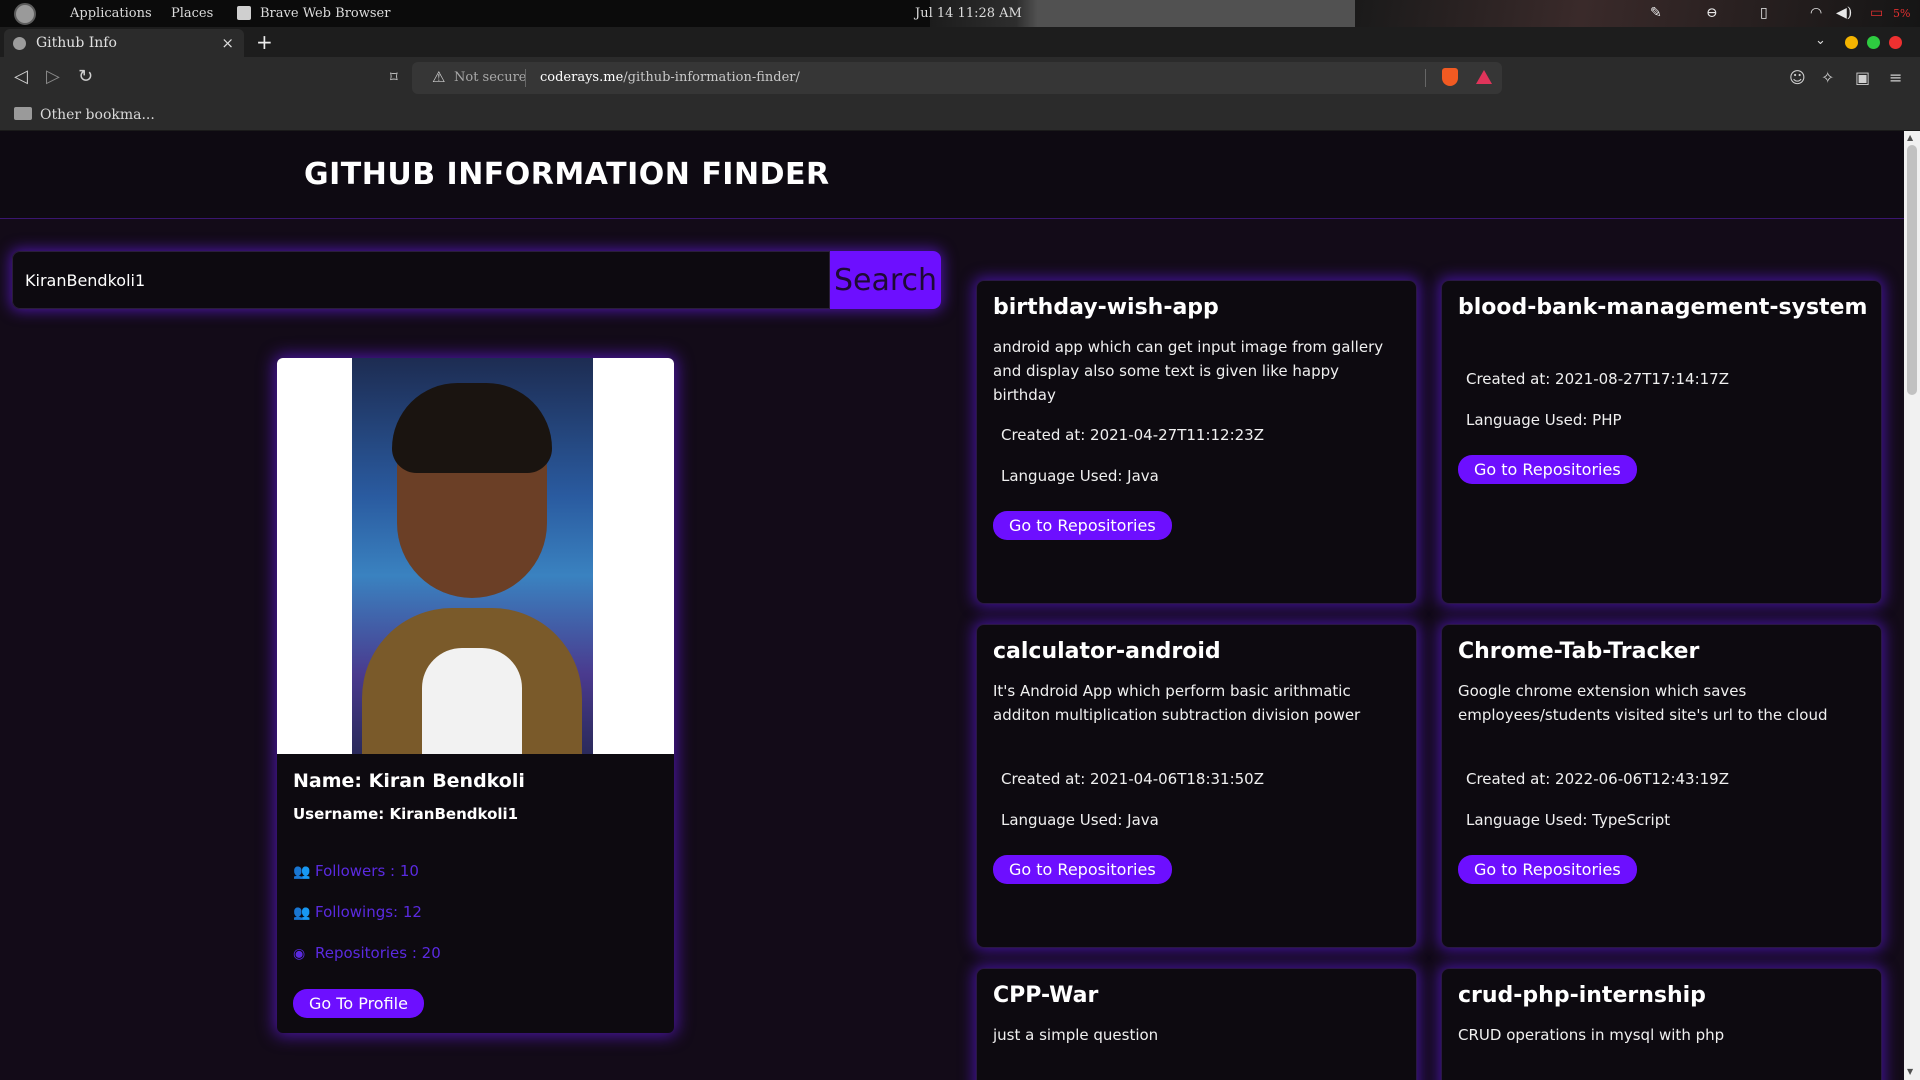 This screenshot has width=1920, height=1080. What do you see at coordinates (885, 280) in the screenshot?
I see `search-button: Search` at bounding box center [885, 280].